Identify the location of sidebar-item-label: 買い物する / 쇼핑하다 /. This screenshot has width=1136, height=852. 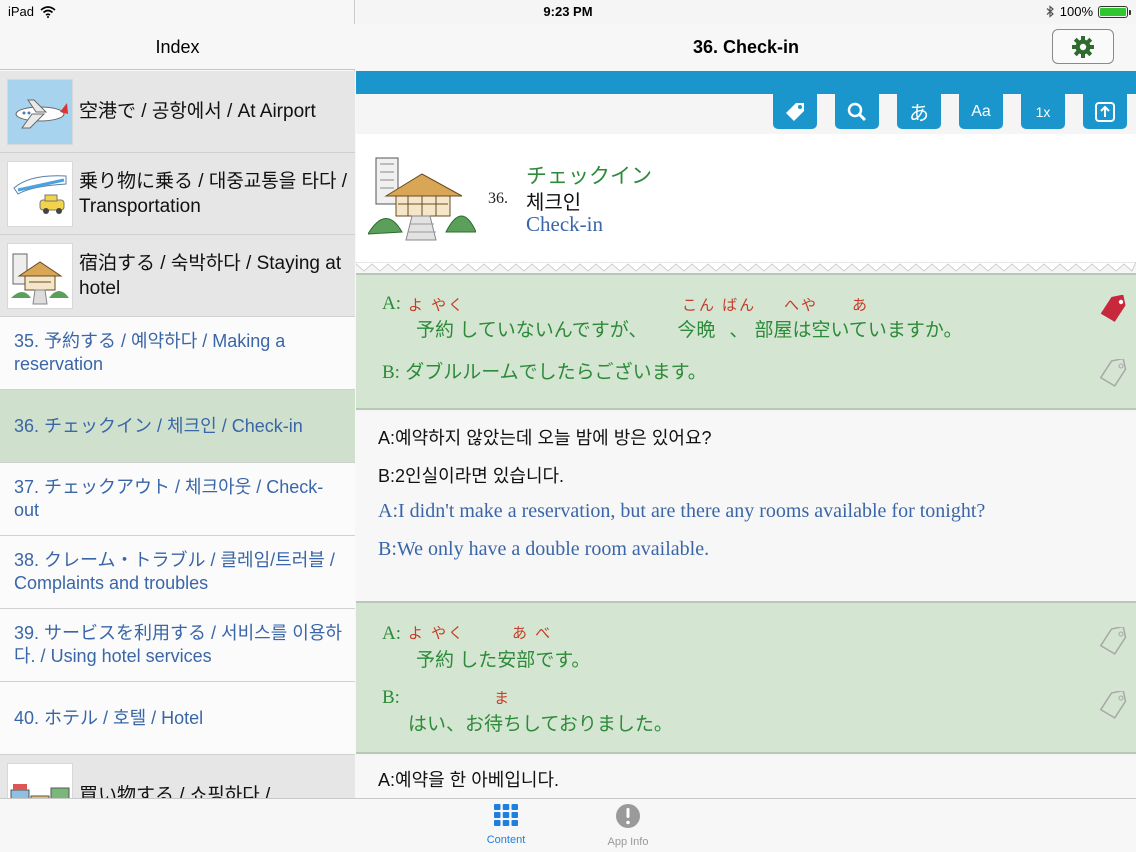
(175, 791).